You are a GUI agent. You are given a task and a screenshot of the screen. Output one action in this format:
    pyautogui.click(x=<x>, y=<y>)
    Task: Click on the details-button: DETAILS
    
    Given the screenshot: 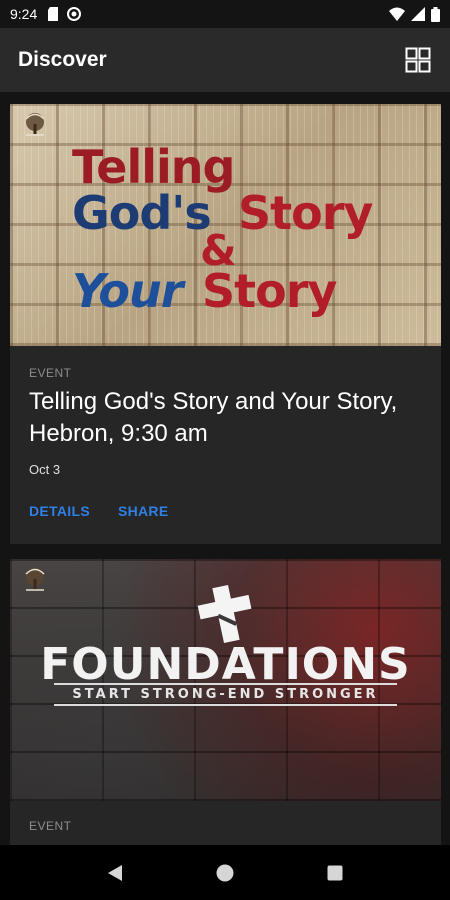 What is the action you would take?
    pyautogui.click(x=59, y=511)
    